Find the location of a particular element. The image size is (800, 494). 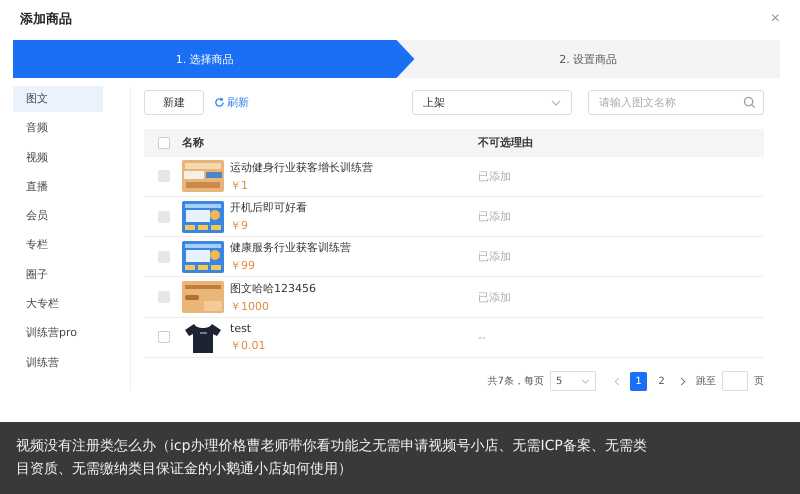

product-price: ￥99 is located at coordinates (242, 266).